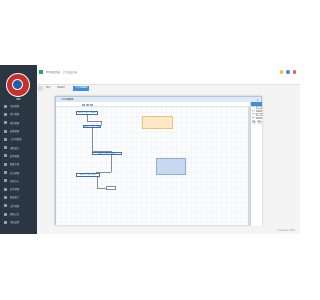 This screenshot has height=300, width=320. I want to click on annotation-note-blue, so click(171, 166).